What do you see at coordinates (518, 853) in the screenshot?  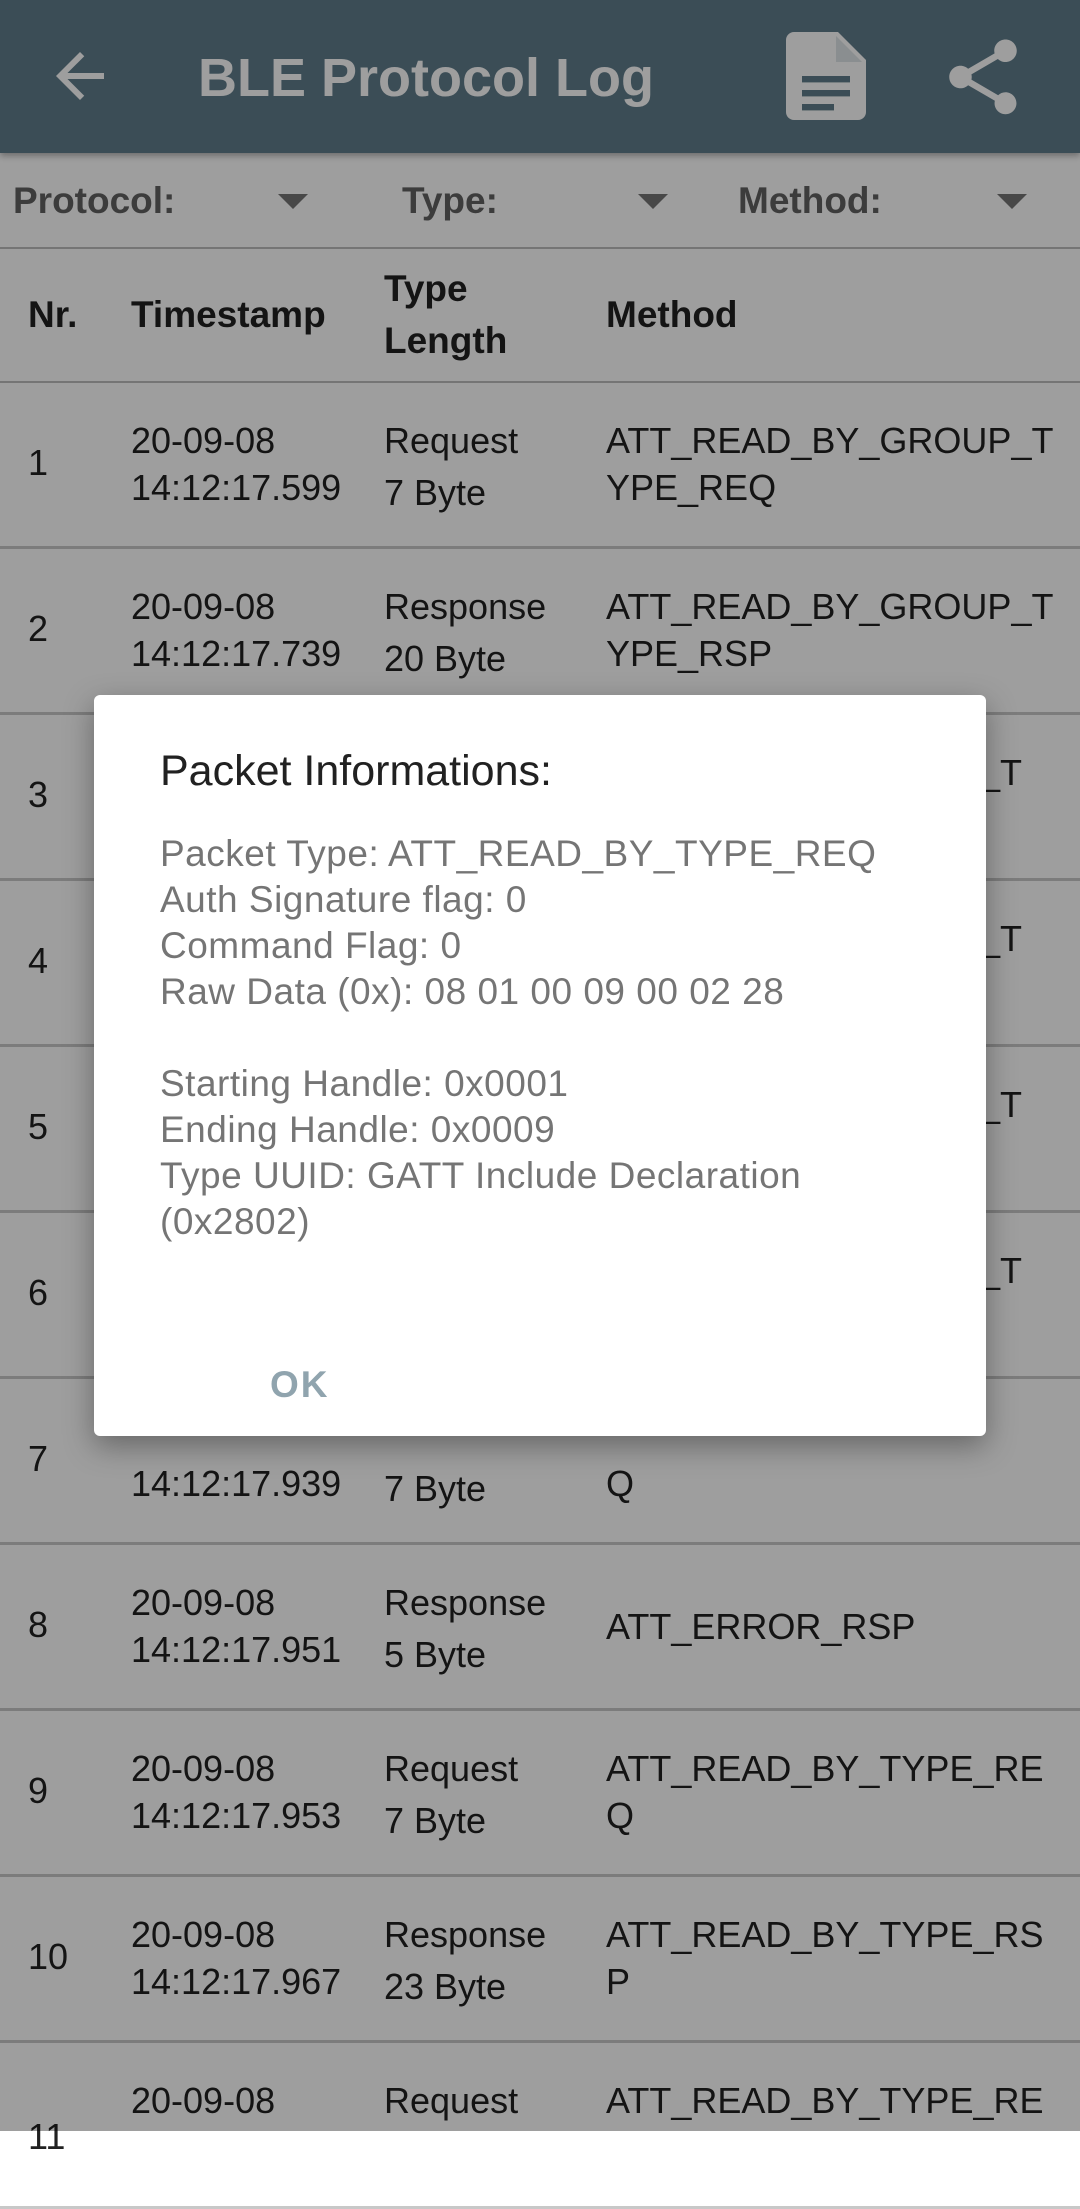 I see `dialog-line-packet-type: Packet Type: ATT_READ_BY_TYPE_REQ` at bounding box center [518, 853].